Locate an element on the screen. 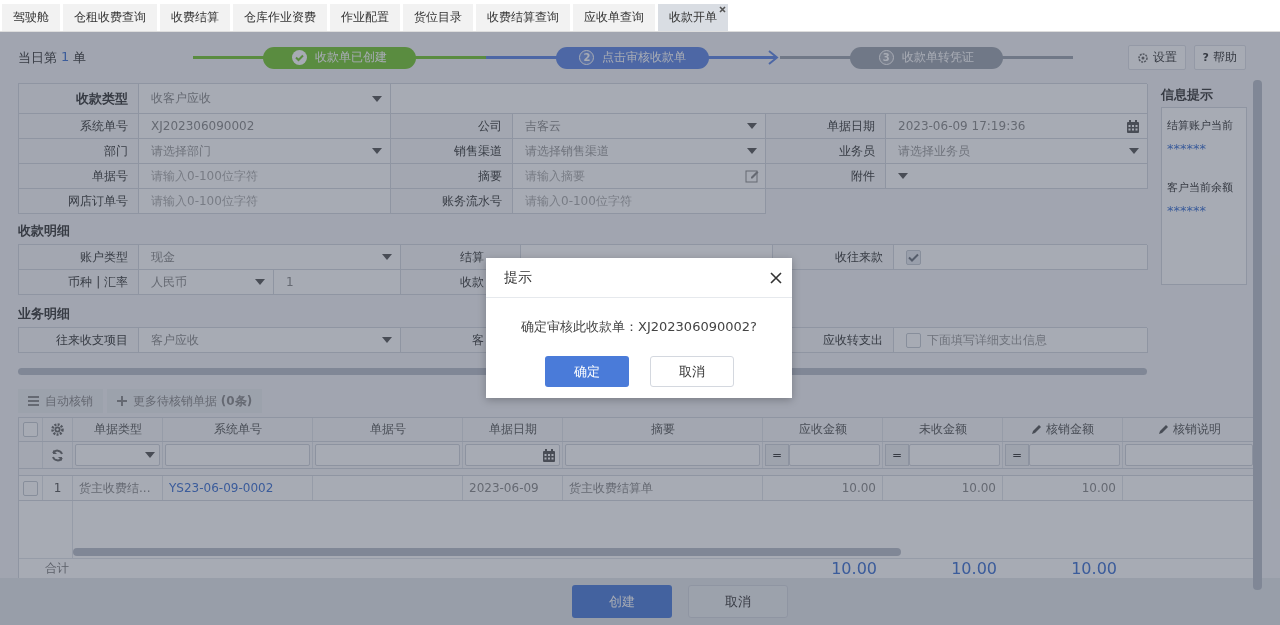 The height and width of the screenshot is (625, 1280). field-label: 销售渠道 is located at coordinates (478, 151).